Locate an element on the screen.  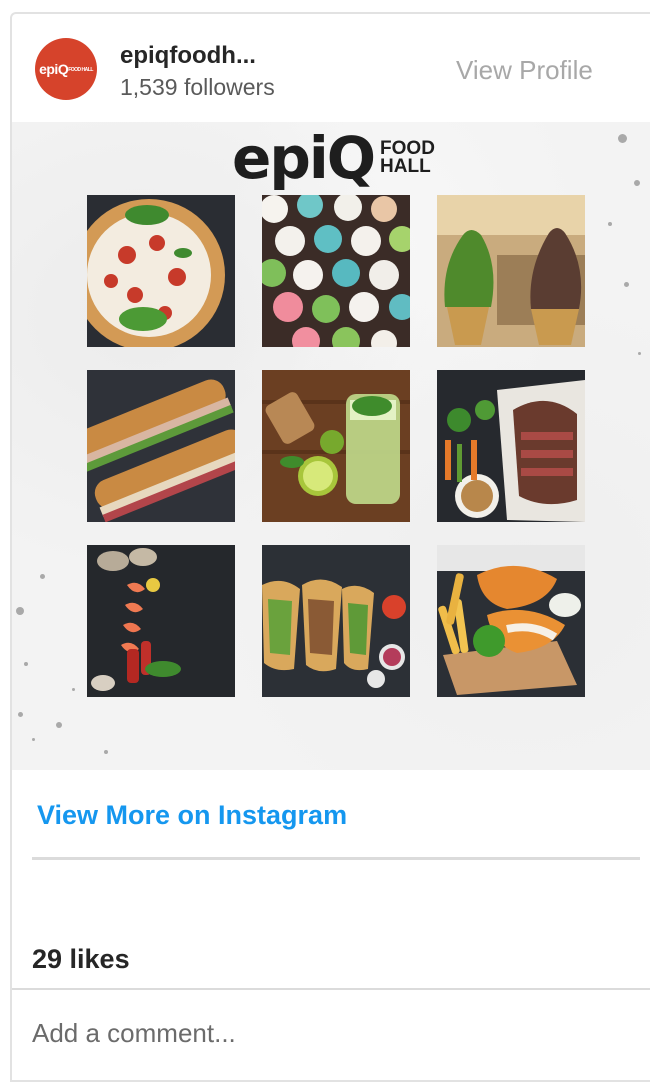
tile-seafood is located at coordinates (161, 621).